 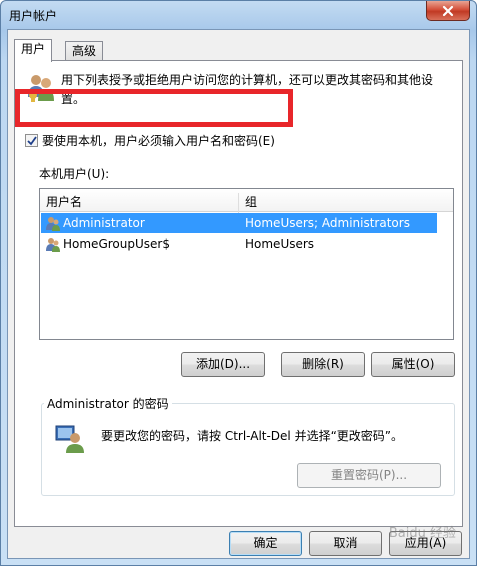 What do you see at coordinates (327, 223) in the screenshot?
I see `row-group: HomeUsers; Administrators` at bounding box center [327, 223].